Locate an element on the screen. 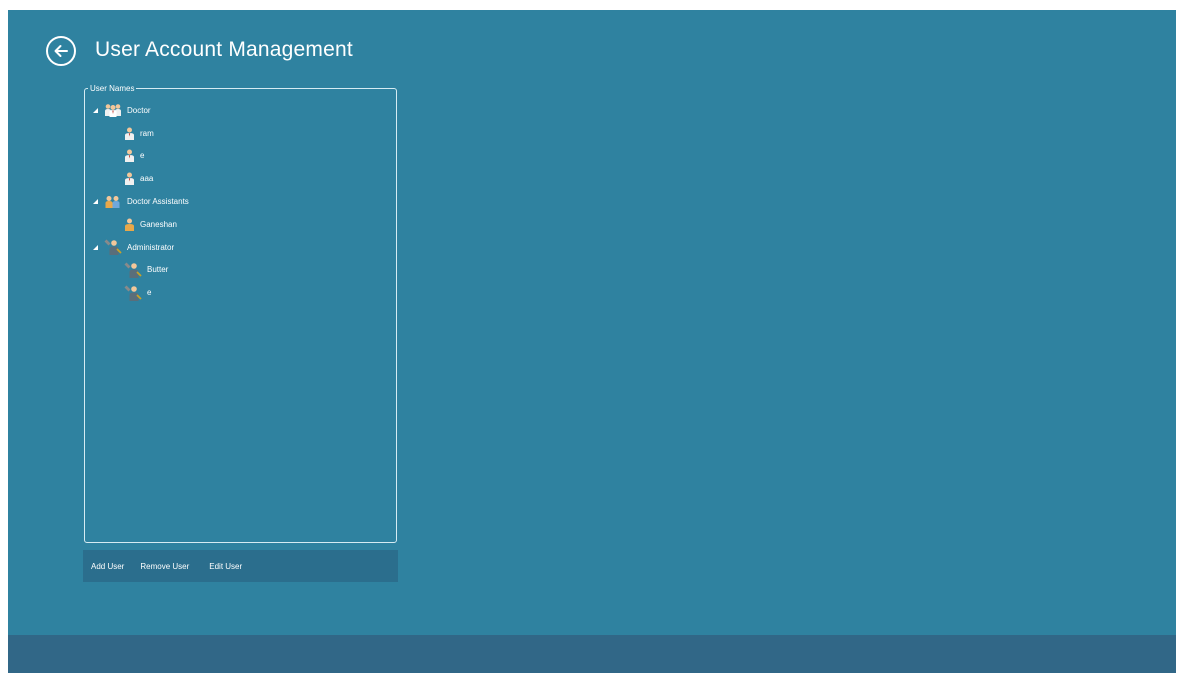 This screenshot has height=673, width=1189. tree-group-label: Administrator is located at coordinates (150, 247).